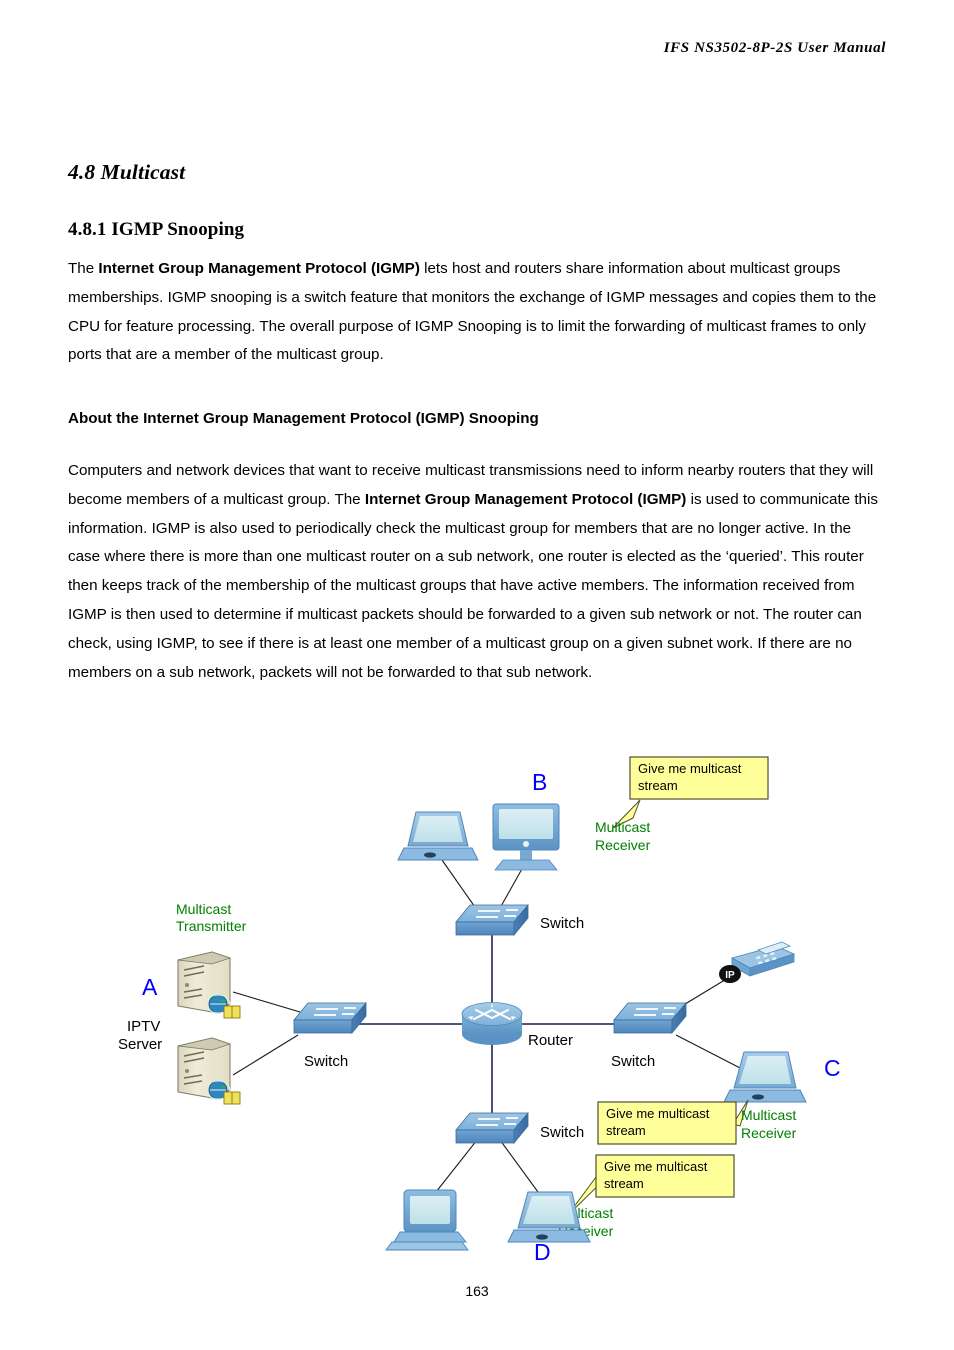 The width and height of the screenshot is (954, 1350). What do you see at coordinates (209, 985) in the screenshot?
I see `server-icon-top` at bounding box center [209, 985].